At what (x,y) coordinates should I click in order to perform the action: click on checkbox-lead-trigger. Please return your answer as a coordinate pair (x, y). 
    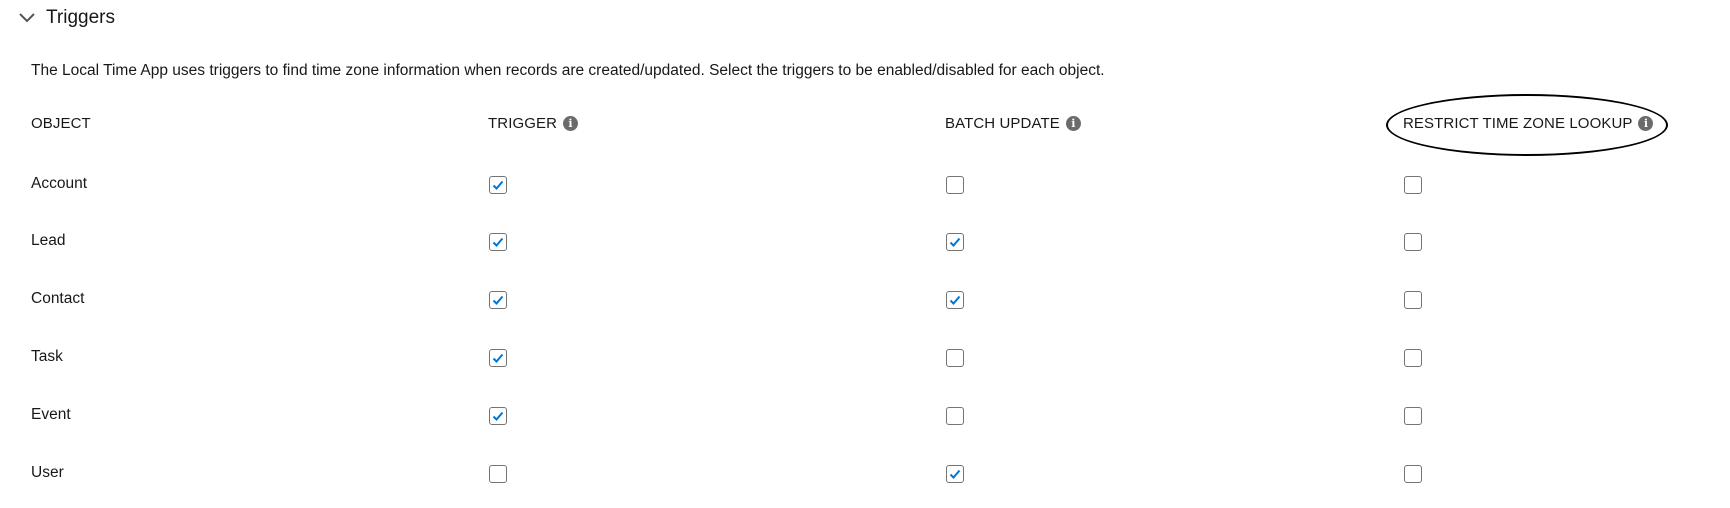
    Looking at the image, I should click on (498, 242).